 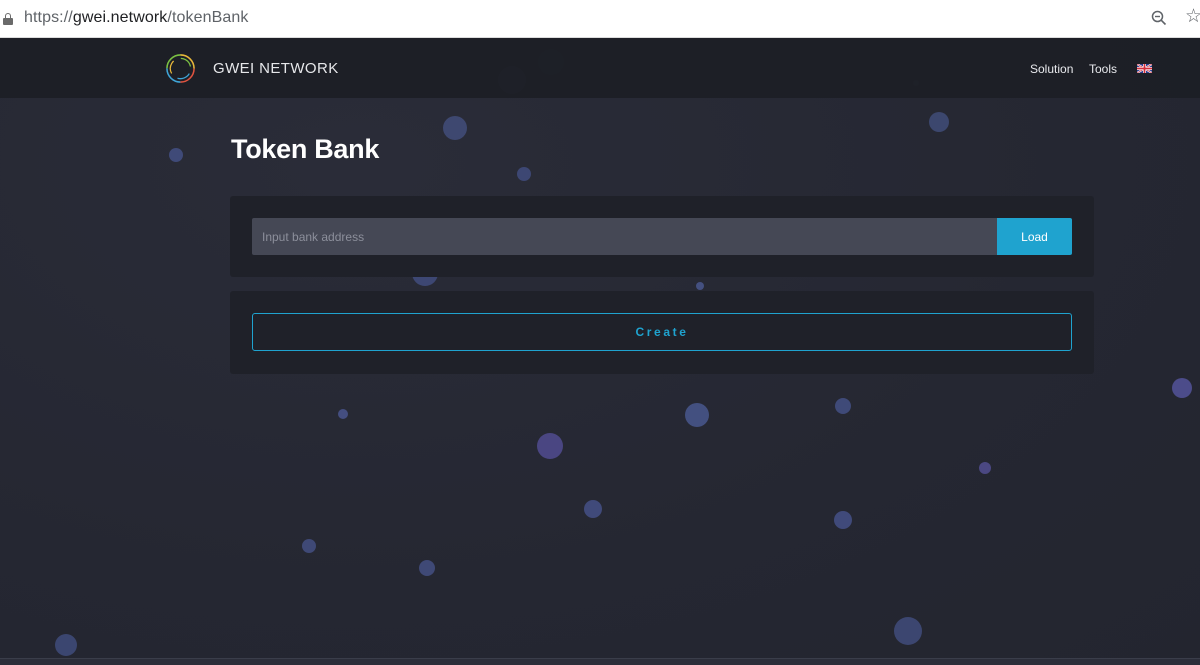 I want to click on navbar: GWEI NETWORK Solution Tools, so click(x=600, y=68).